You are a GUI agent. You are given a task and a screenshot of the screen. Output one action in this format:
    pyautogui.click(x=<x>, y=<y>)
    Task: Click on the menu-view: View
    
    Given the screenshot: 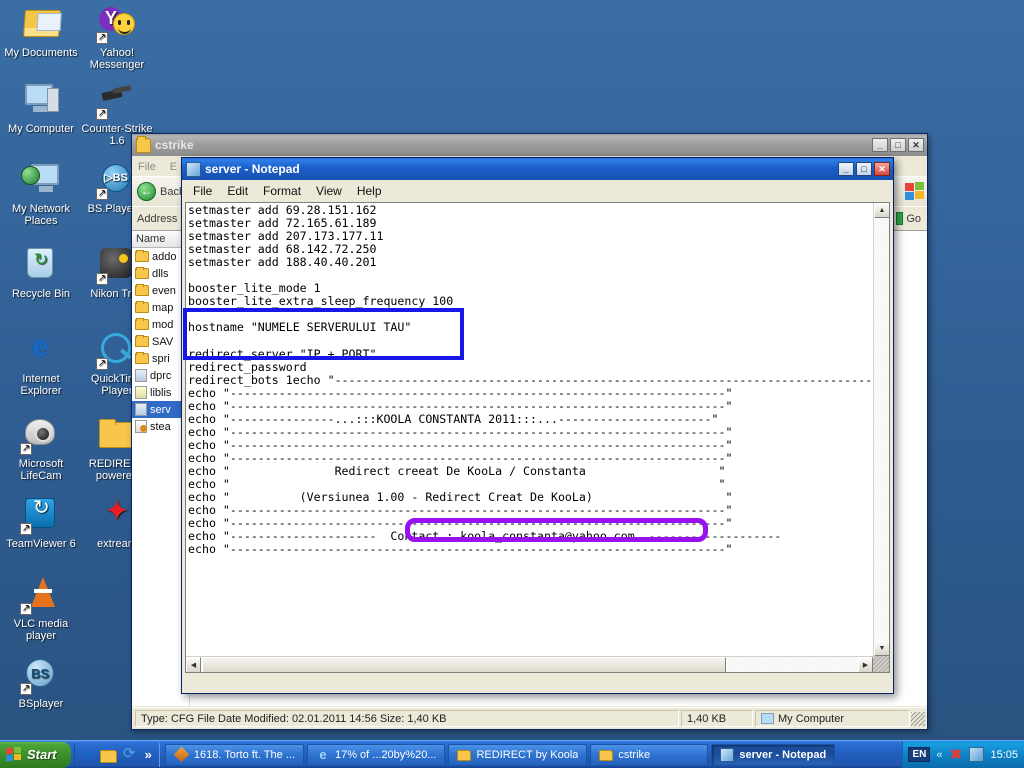 What is the action you would take?
    pyautogui.click(x=329, y=191)
    